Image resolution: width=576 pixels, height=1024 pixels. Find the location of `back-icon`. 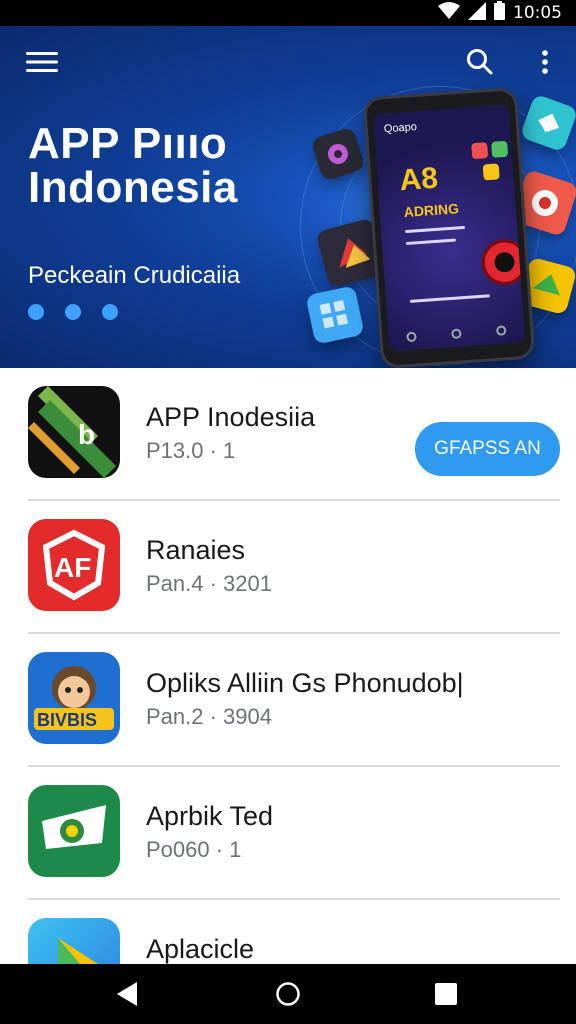

back-icon is located at coordinates (127, 994).